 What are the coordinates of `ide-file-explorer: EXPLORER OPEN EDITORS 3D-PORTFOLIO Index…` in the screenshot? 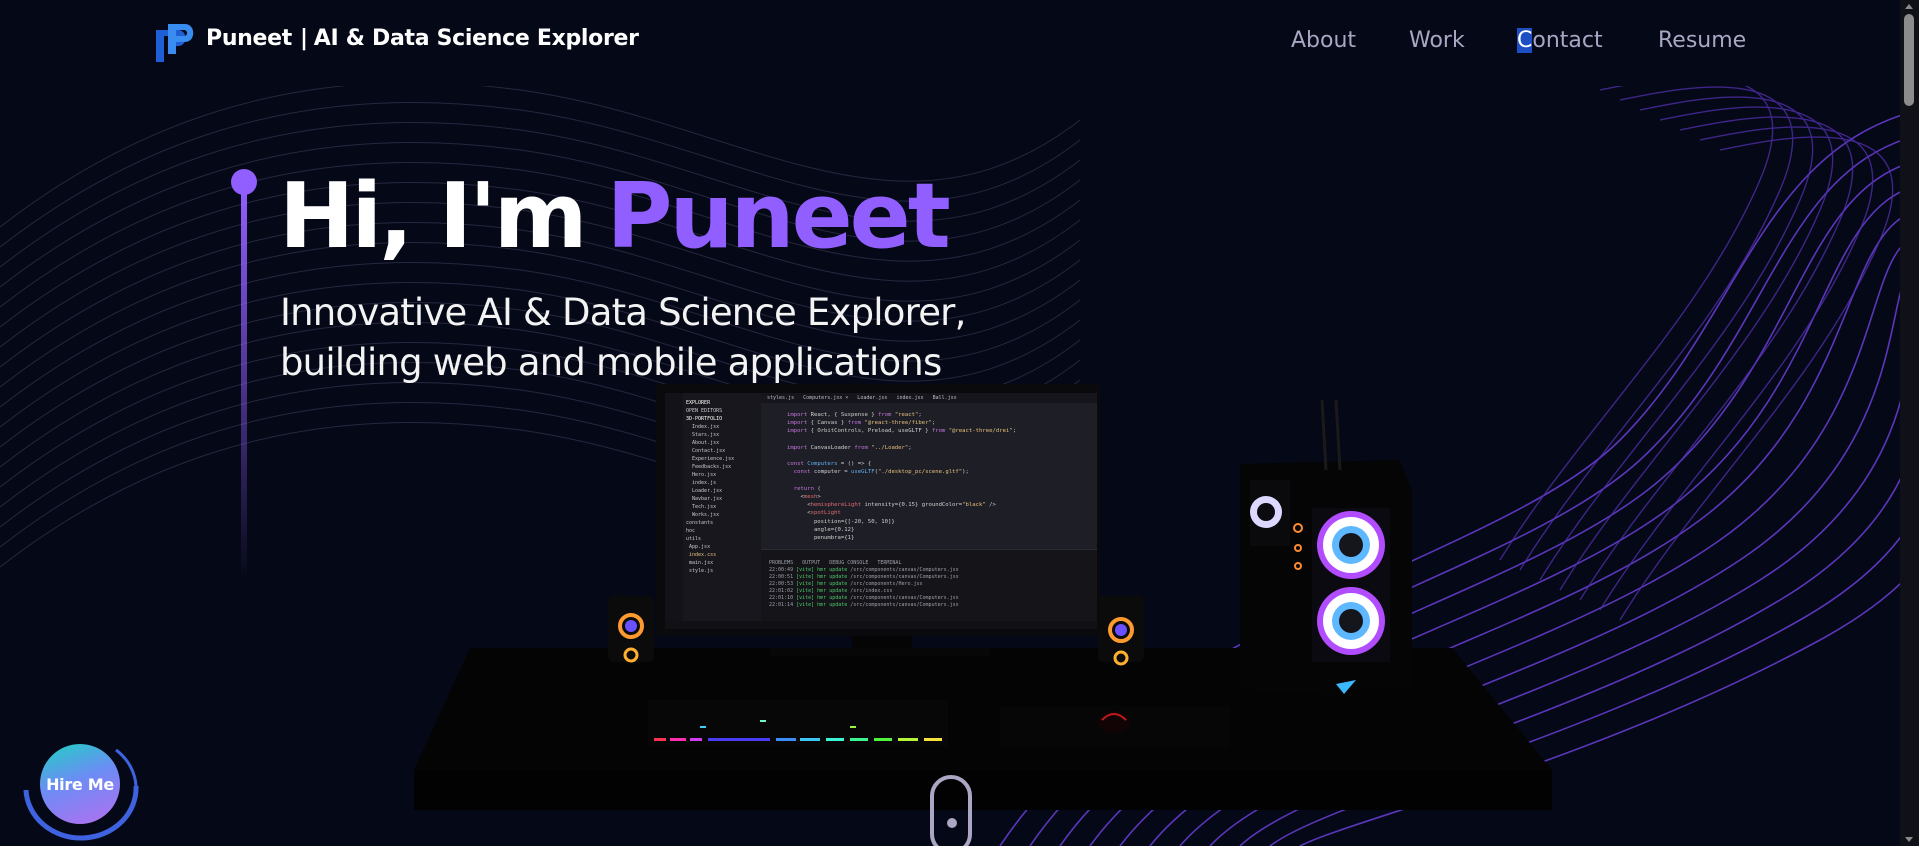 It's located at (722, 511).